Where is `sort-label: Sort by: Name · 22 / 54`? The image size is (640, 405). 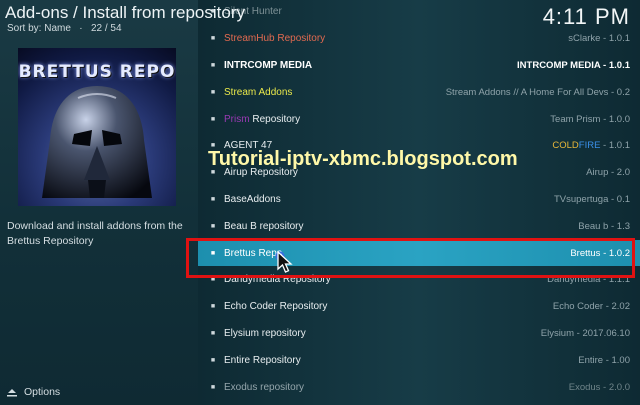 sort-label: Sort by: Name · 22 / 54 is located at coordinates (64, 28).